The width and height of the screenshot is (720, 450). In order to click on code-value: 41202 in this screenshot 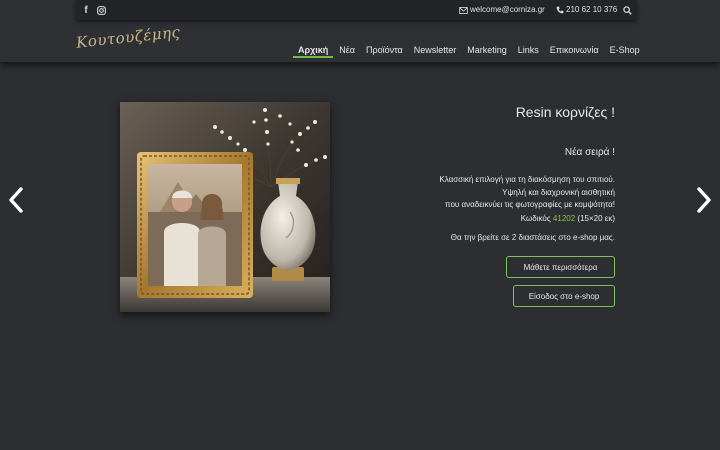, I will do `click(564, 218)`.